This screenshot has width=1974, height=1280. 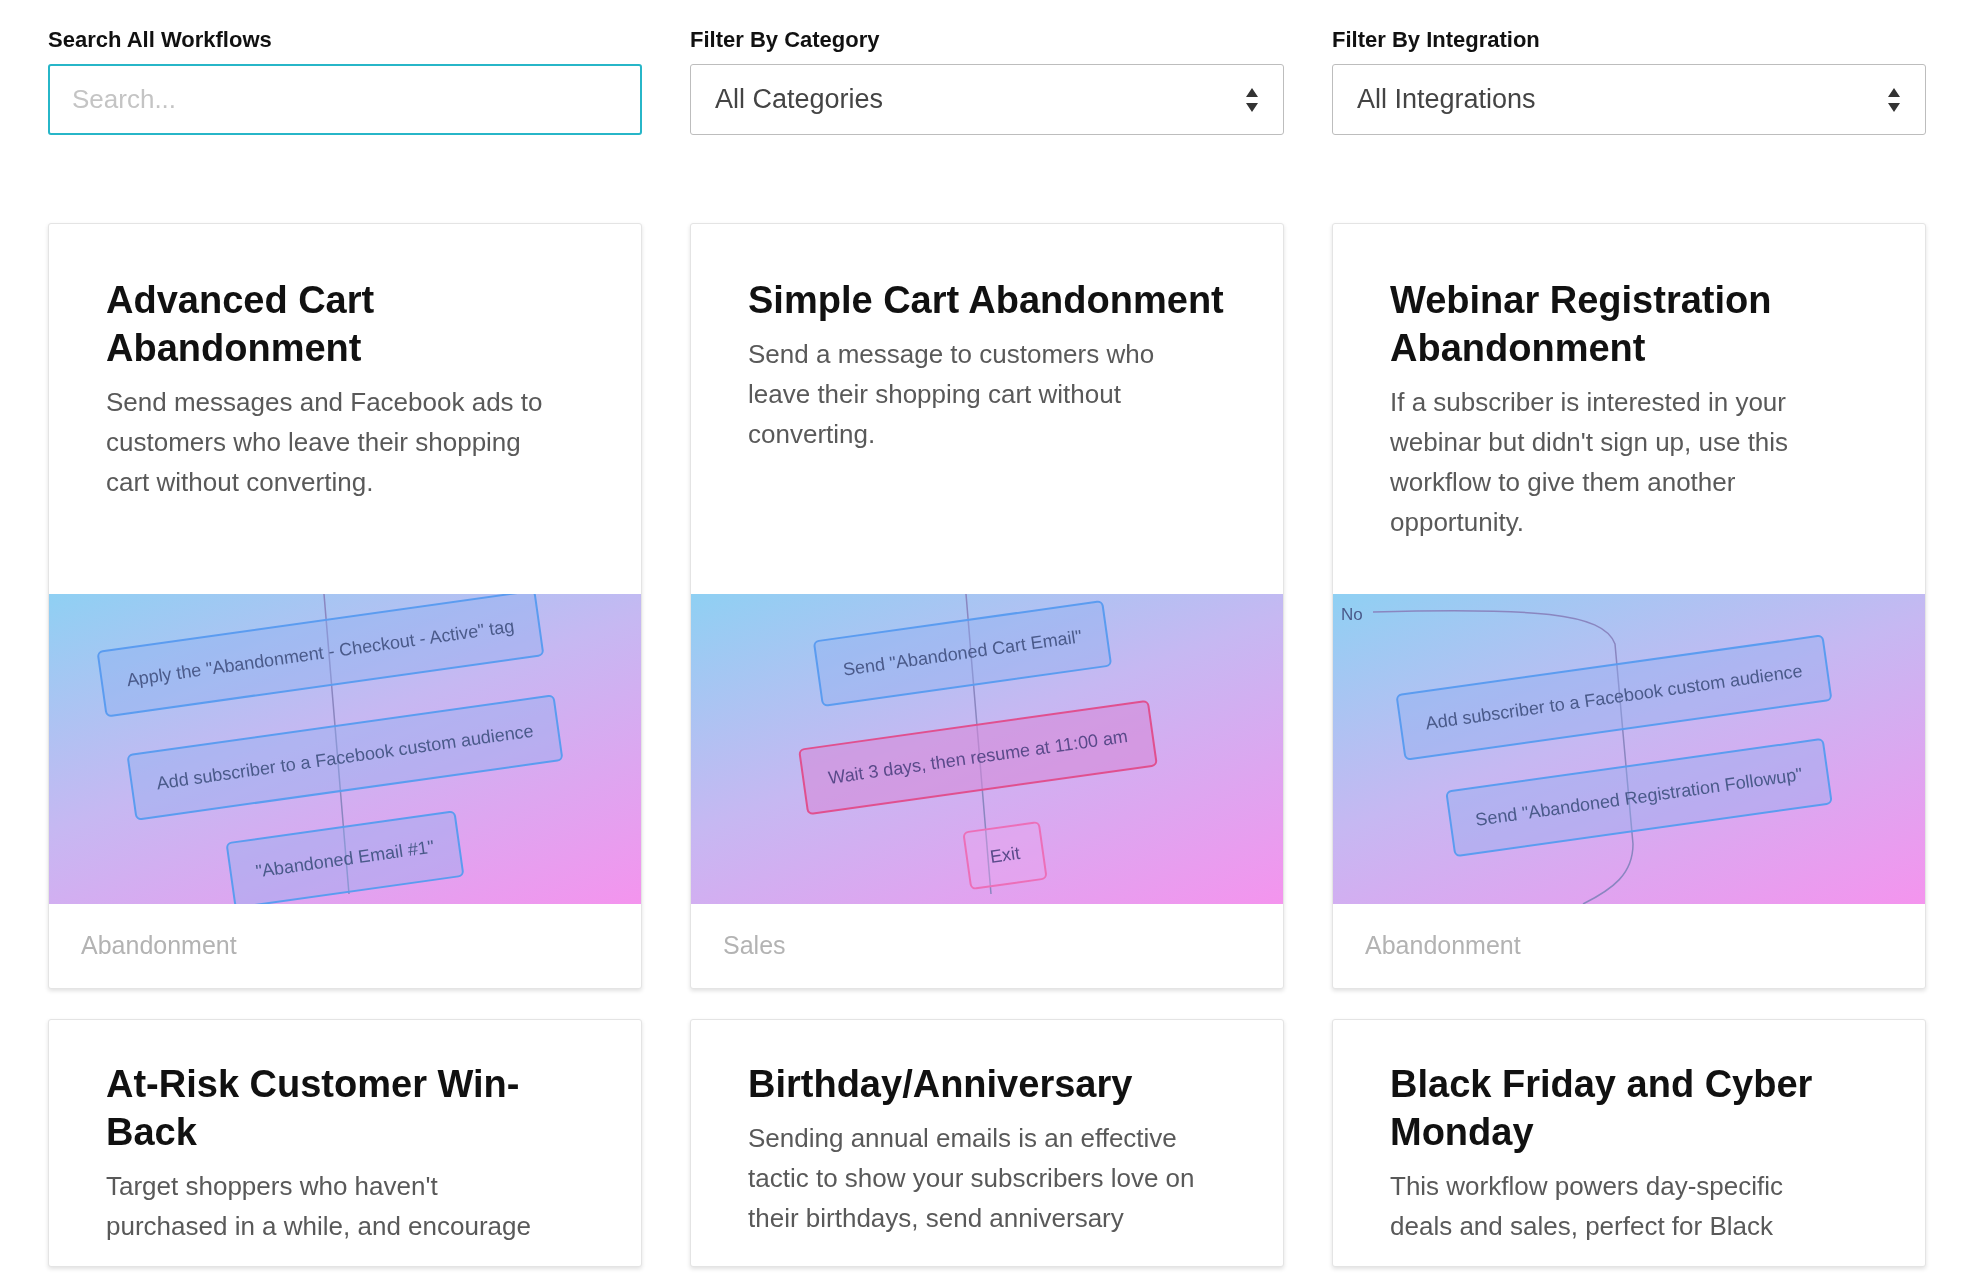 I want to click on workflow-card: Birthday/Anniversary Sending annual emails is an effective tactic to show your subscribers love on their birthdays, send anniversary, so click(x=987, y=1143).